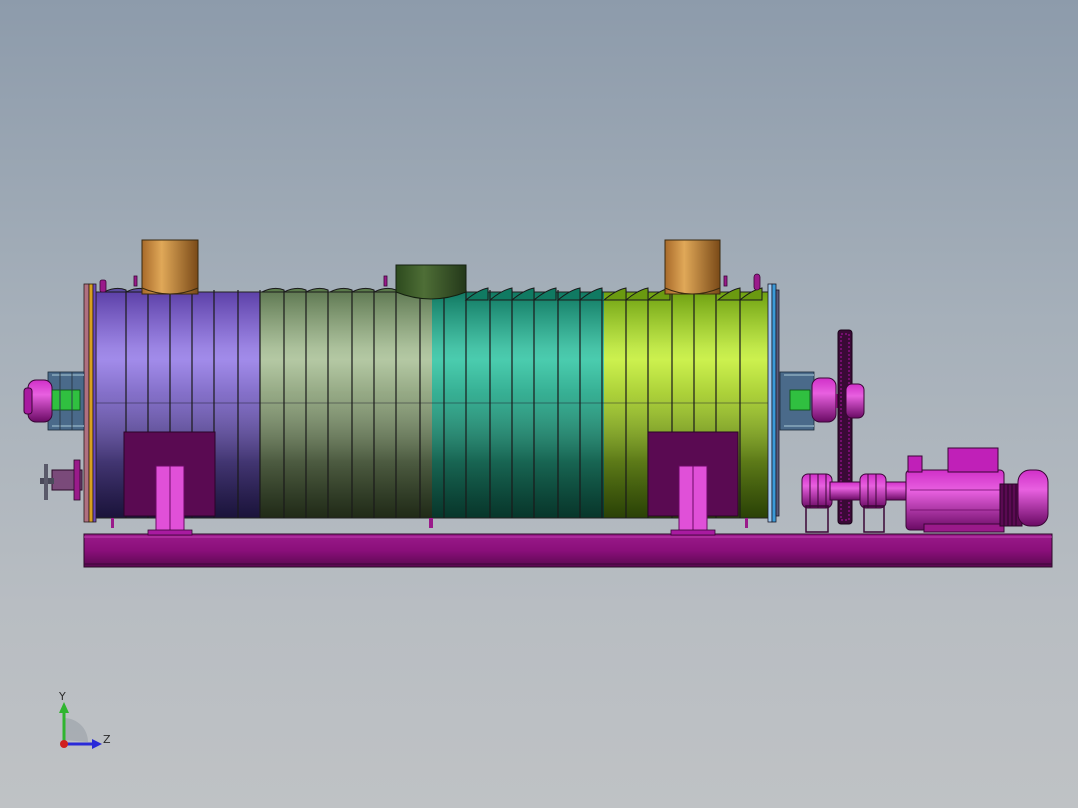 This screenshot has height=808, width=1078. I want to click on axis-z-label: Z, so click(107, 739).